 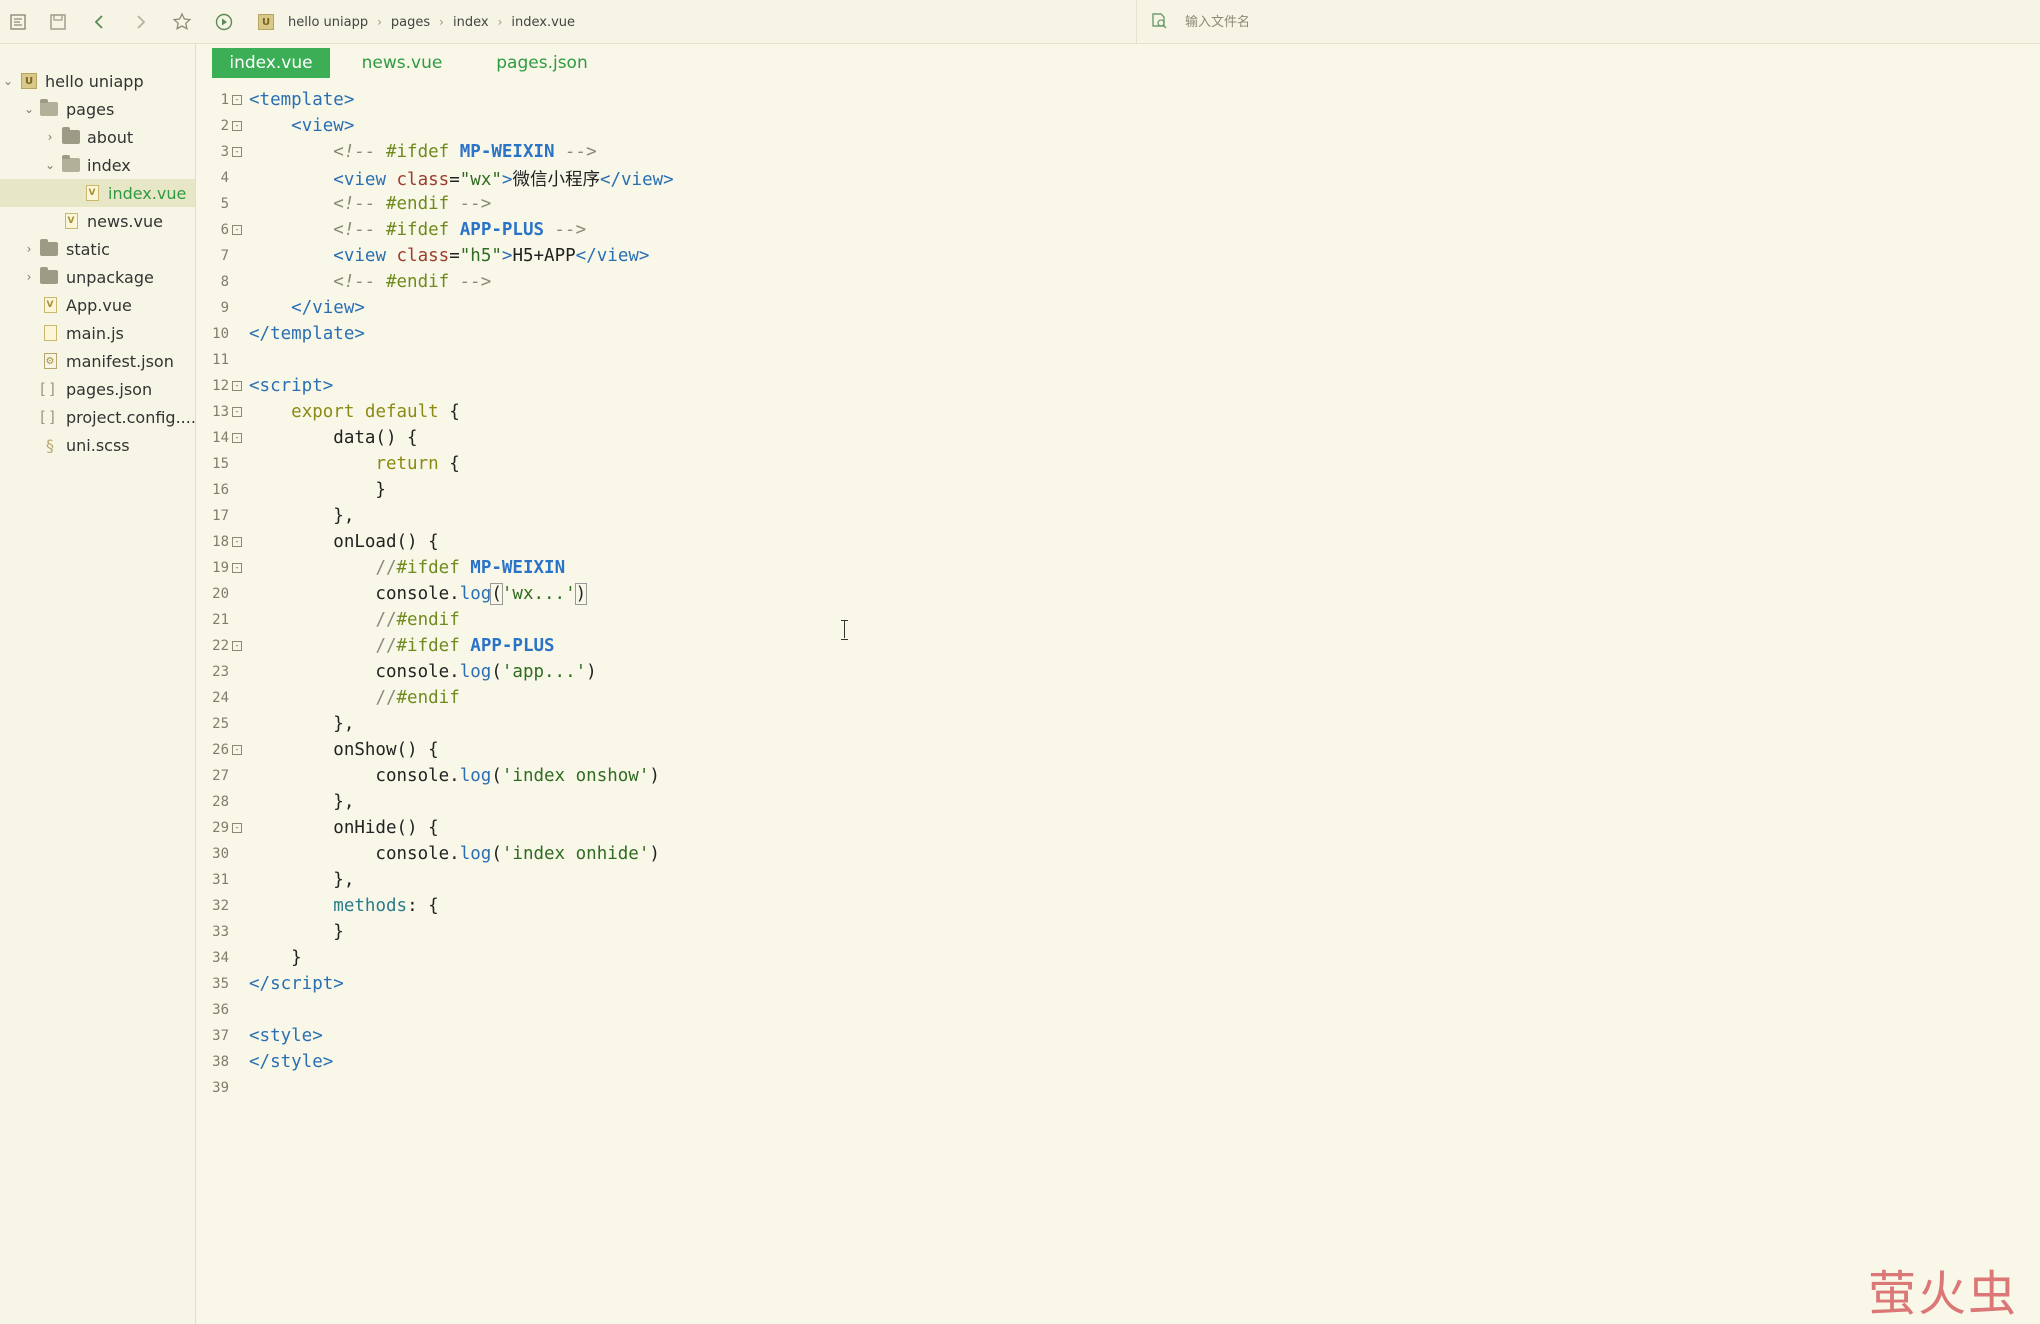 What do you see at coordinates (1118, 542) in the screenshot?
I see `code-line: 18- onLoad() {` at bounding box center [1118, 542].